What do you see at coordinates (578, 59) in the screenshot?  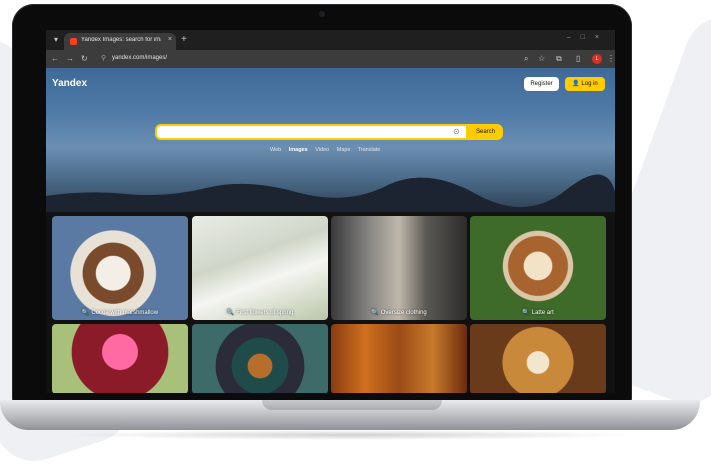 I see `sidebar-icon: ▯` at bounding box center [578, 59].